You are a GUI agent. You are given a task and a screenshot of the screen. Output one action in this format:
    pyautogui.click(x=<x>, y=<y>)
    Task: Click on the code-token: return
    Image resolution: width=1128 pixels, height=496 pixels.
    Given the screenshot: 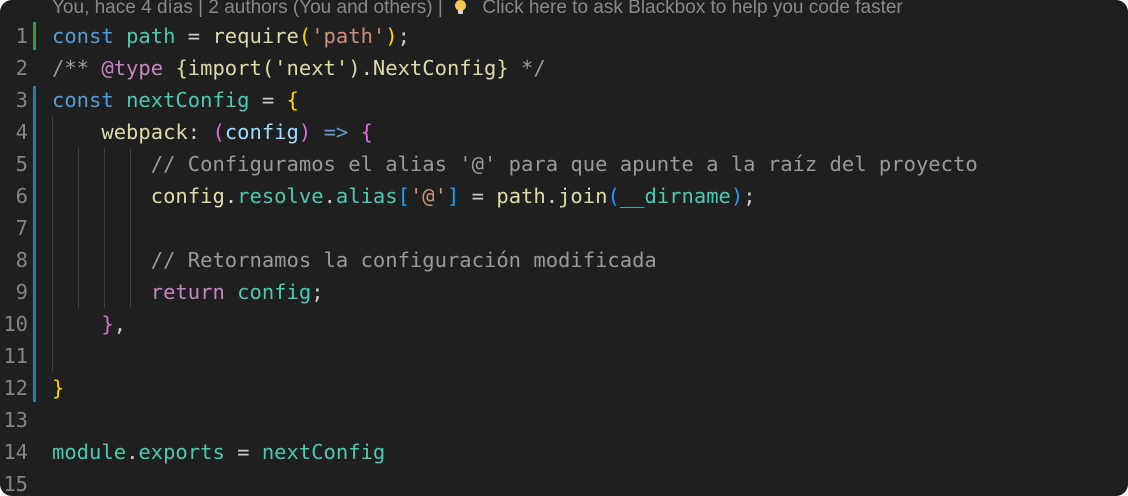 What is the action you would take?
    pyautogui.click(x=194, y=292)
    